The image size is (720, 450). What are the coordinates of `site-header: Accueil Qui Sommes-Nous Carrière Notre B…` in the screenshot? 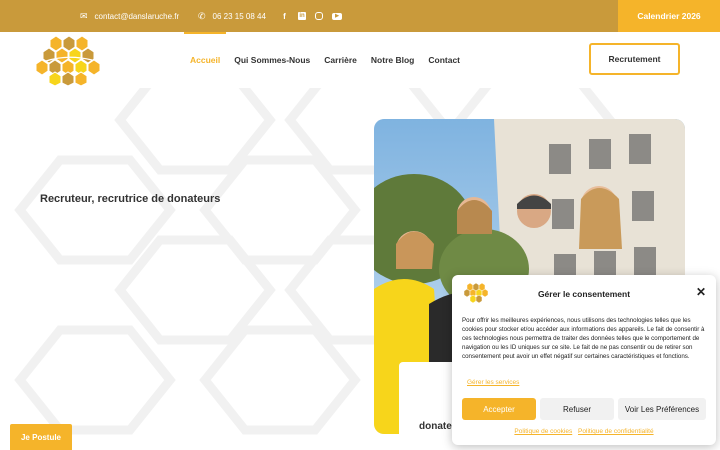 It's located at (360, 60).